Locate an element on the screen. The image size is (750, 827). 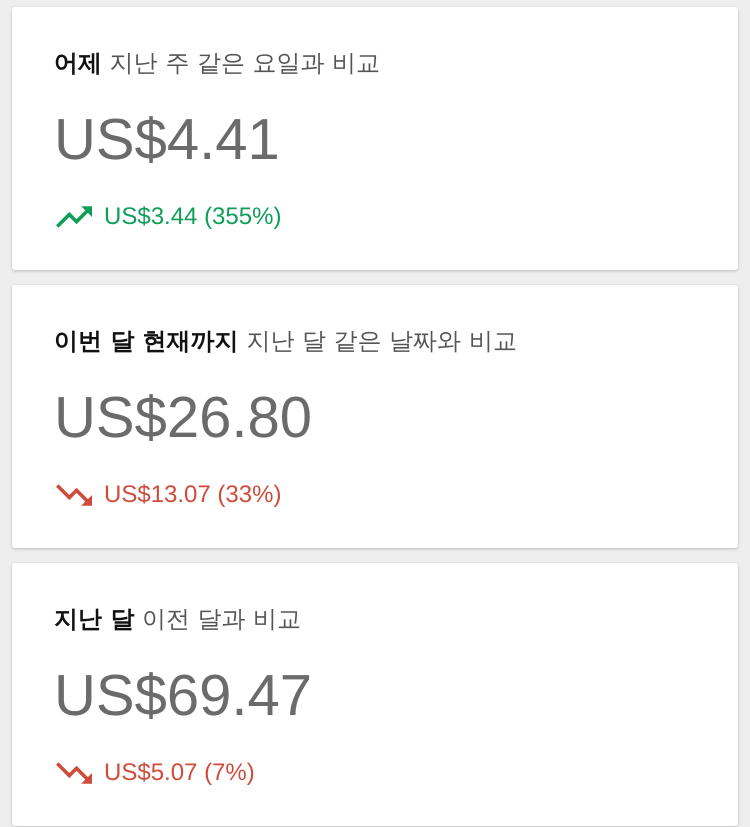
comparison-title: 이번 달 현재까지 지난 달 같은 날짜와 비교 is located at coordinates (285, 341).